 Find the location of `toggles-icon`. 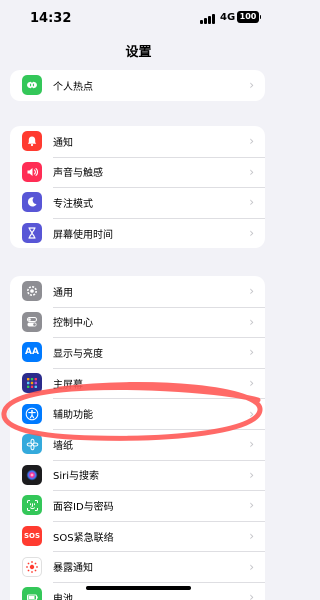

toggles-icon is located at coordinates (32, 321).